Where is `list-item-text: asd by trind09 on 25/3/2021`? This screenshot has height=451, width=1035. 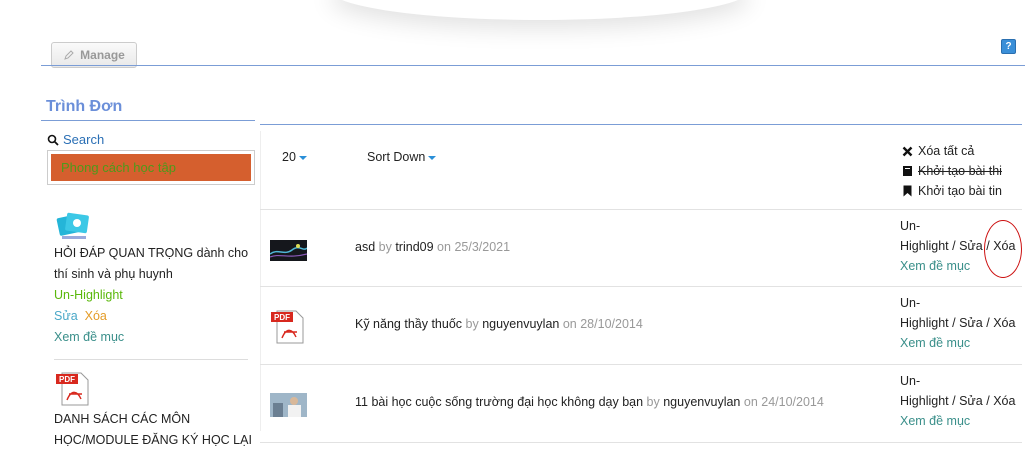
list-item-text: asd by trind09 on 25/3/2021 is located at coordinates (432, 247).